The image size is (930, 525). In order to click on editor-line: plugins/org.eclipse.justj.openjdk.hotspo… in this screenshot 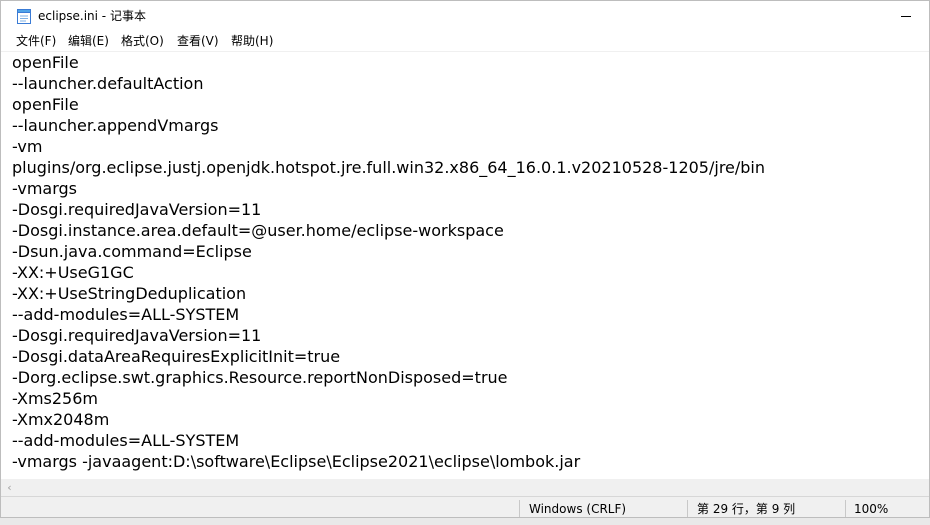, I will do `click(389, 167)`.